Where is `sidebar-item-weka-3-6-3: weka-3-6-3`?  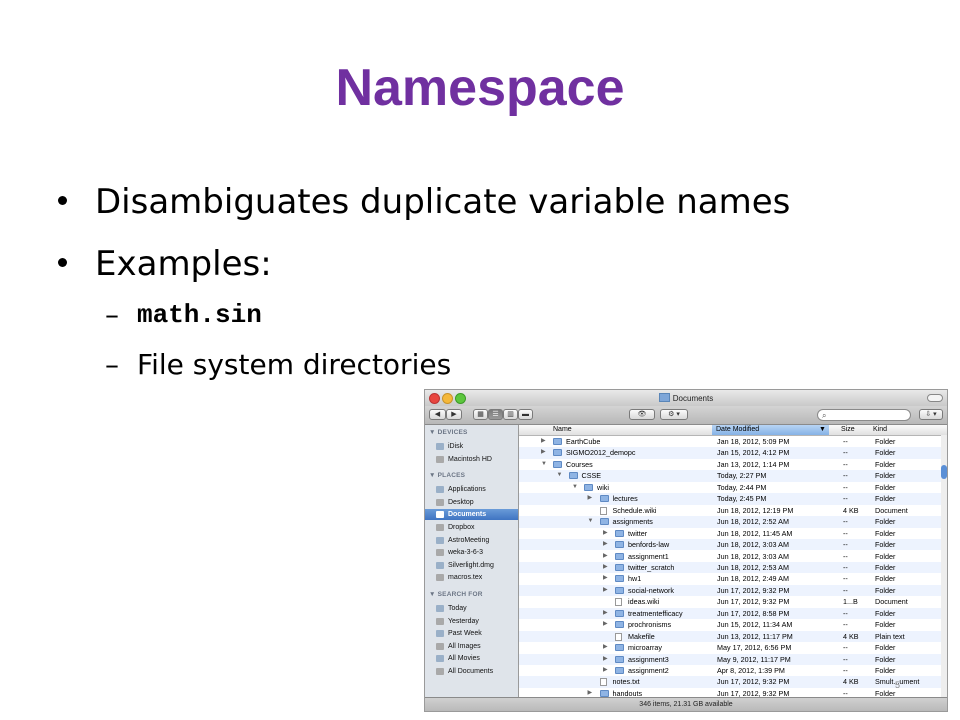 sidebar-item-weka-3-6-3: weka-3-6-3 is located at coordinates (471, 552).